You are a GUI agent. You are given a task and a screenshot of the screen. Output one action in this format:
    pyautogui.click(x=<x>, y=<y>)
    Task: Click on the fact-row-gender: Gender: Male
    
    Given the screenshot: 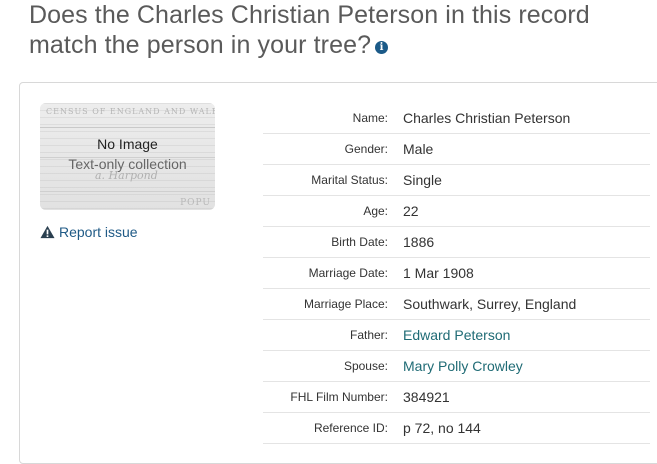 What is the action you would take?
    pyautogui.click(x=456, y=149)
    